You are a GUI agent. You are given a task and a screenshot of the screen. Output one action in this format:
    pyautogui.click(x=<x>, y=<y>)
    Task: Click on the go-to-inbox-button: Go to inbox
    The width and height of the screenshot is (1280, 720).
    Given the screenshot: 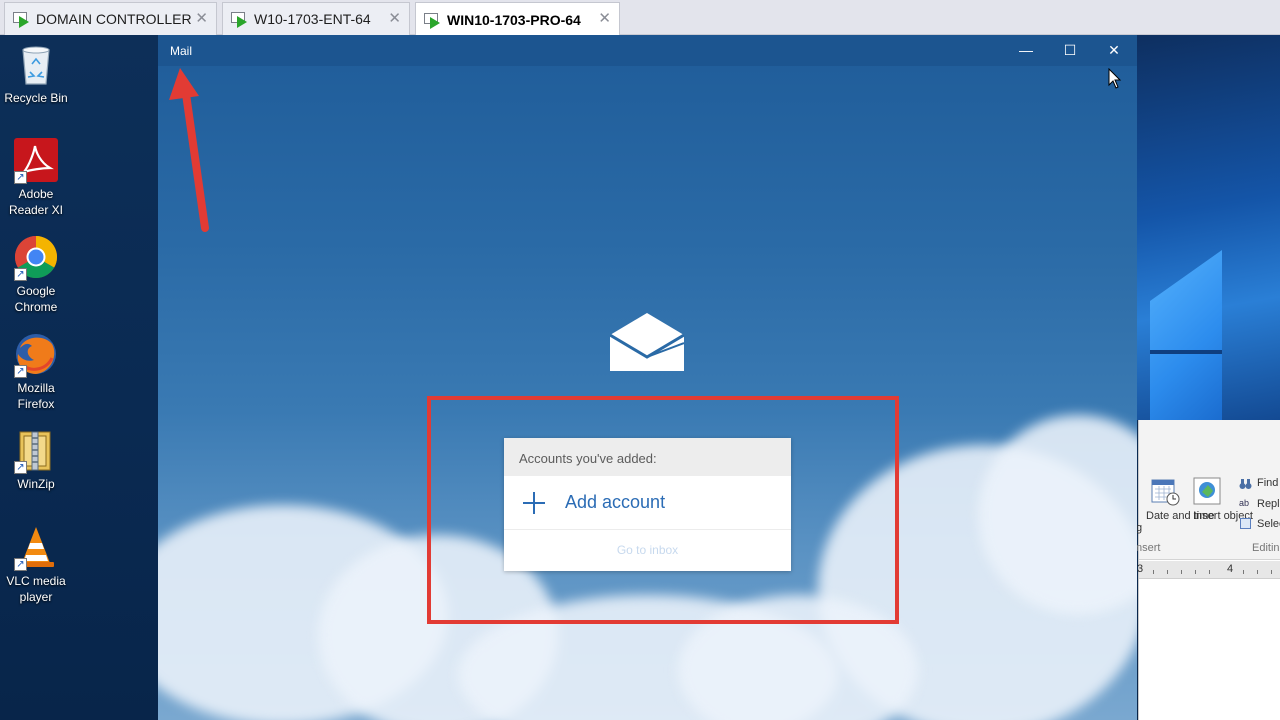 What is the action you would take?
    pyautogui.click(x=647, y=550)
    